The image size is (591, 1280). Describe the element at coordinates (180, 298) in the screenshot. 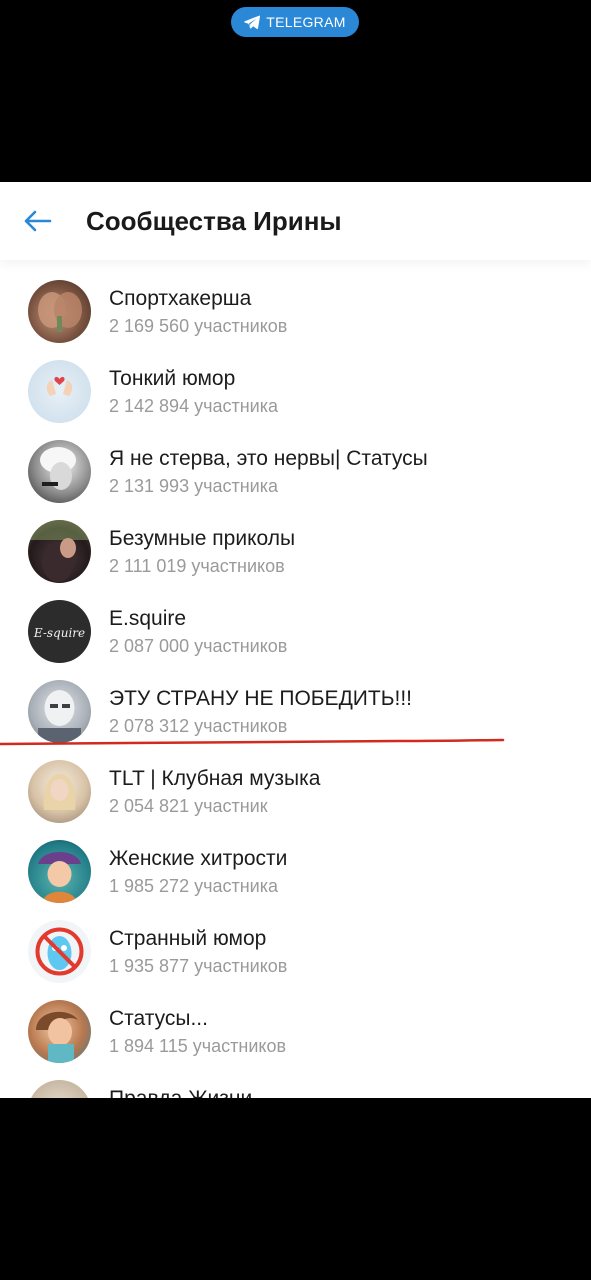

I see `community-name: Спортхакерша` at that location.